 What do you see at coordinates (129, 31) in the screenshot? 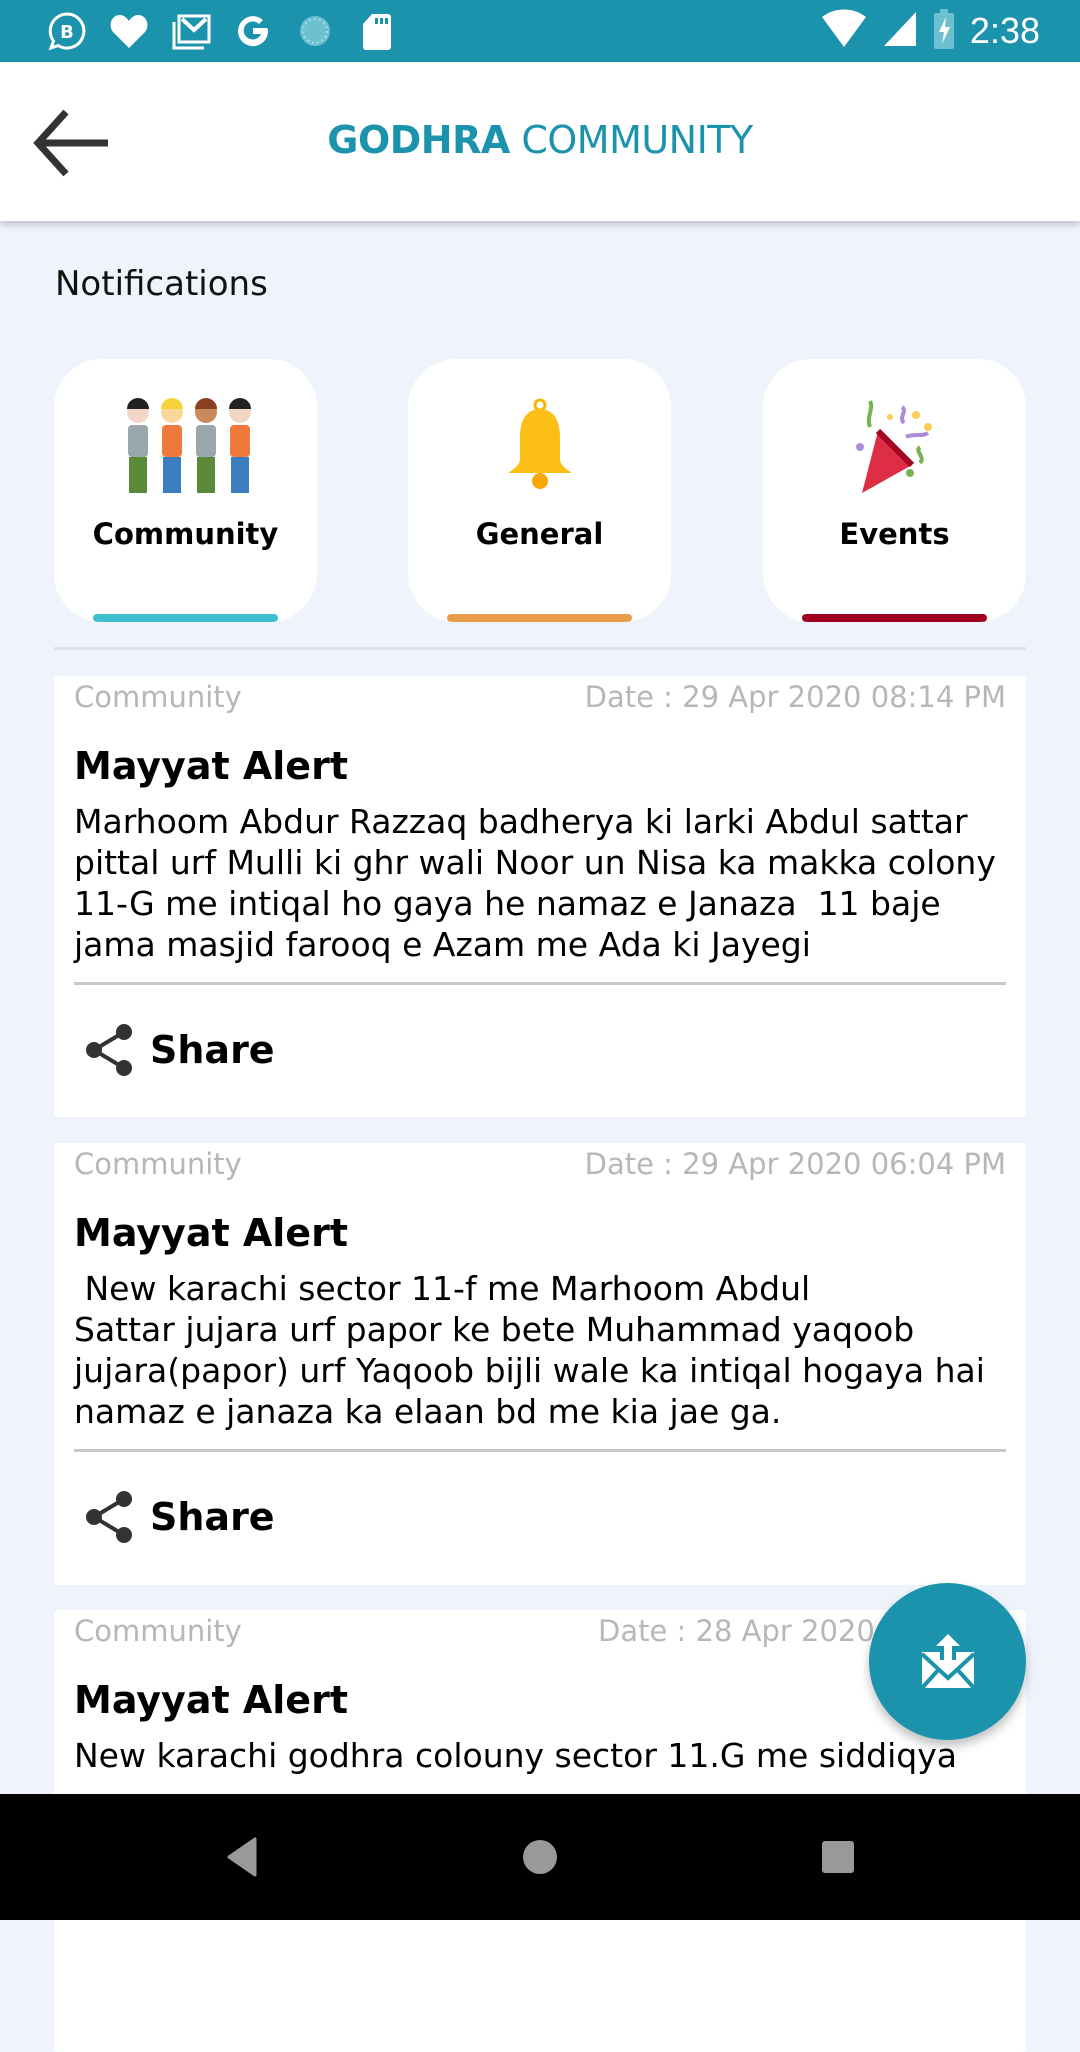
I see `heart-icon` at bounding box center [129, 31].